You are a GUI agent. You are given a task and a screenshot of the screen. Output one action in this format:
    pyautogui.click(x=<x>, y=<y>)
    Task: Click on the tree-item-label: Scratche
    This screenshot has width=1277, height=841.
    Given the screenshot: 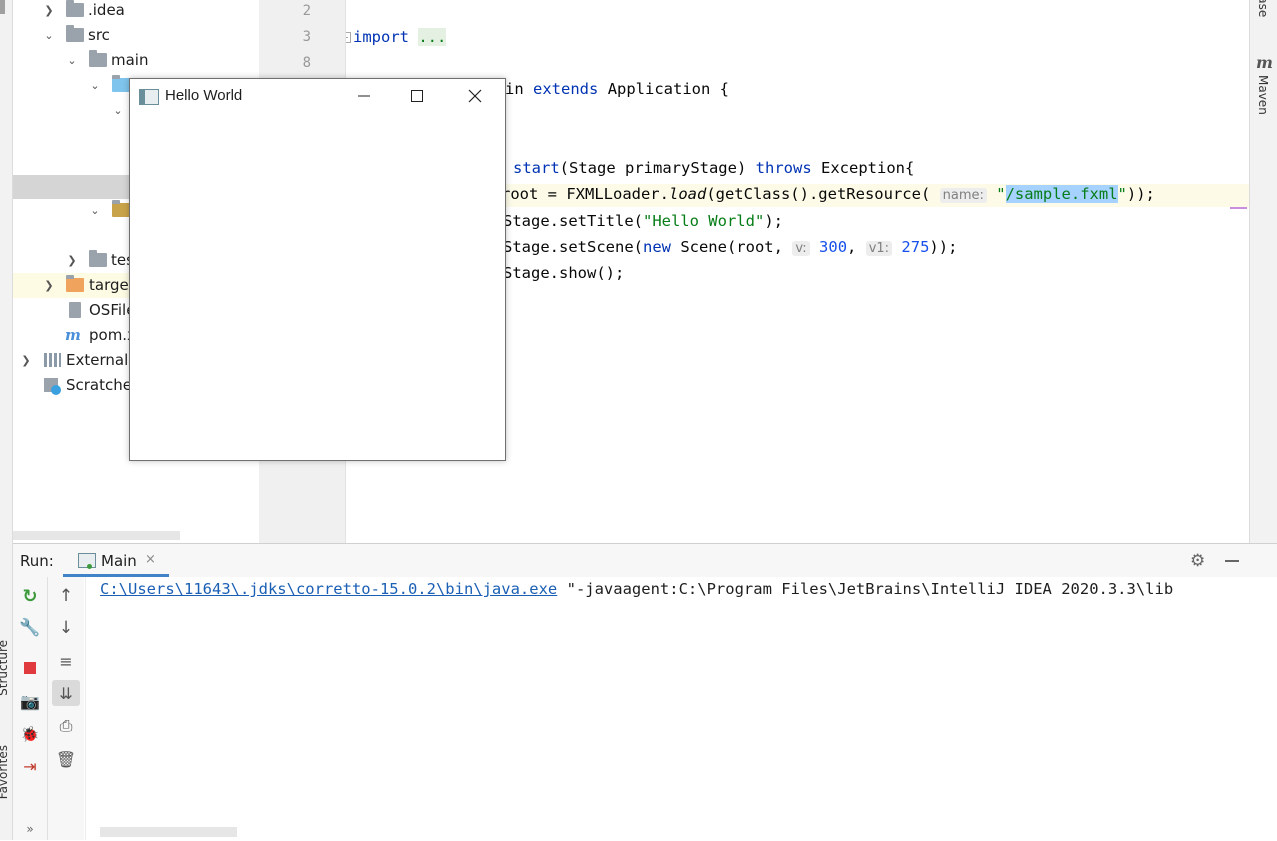 What is the action you would take?
    pyautogui.click(x=99, y=385)
    